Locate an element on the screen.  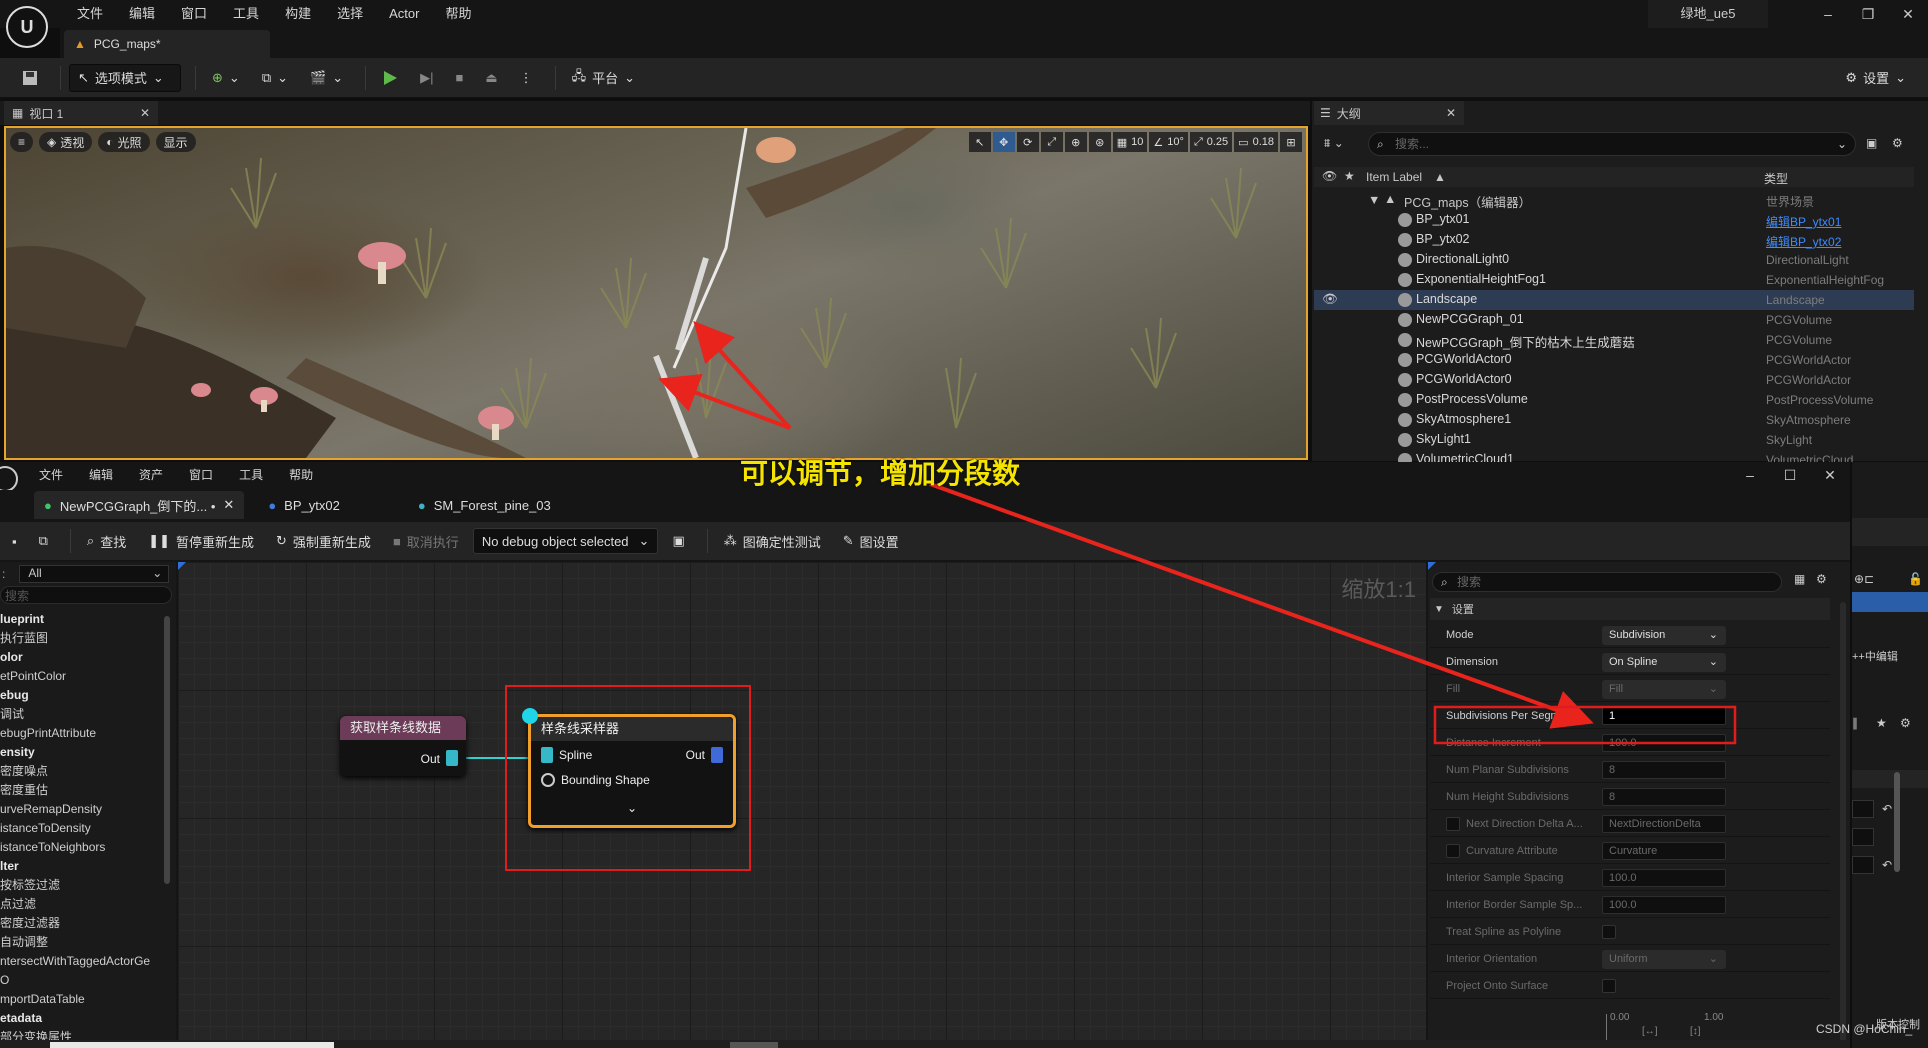
palette-scrollbar is located at coordinates (167, 750).